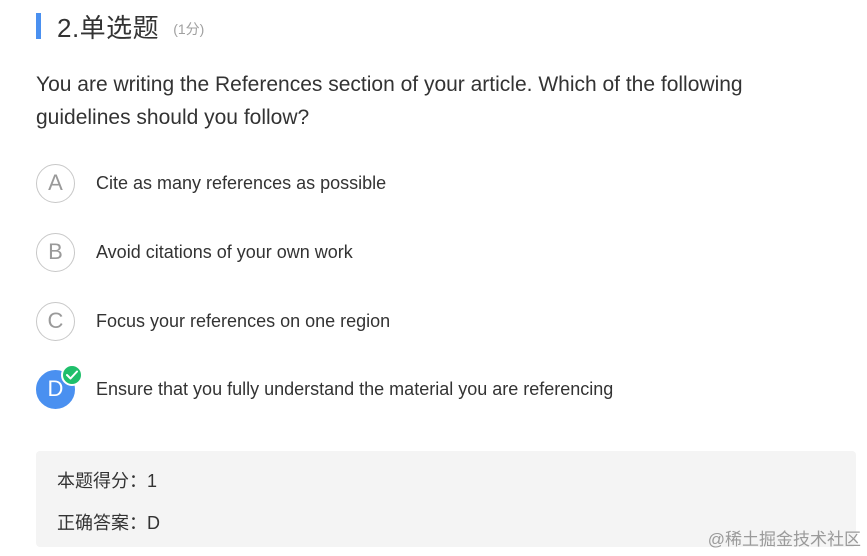 This screenshot has width=867, height=556. I want to click on option-b: B Avoid citations of your own work, so click(426, 252).